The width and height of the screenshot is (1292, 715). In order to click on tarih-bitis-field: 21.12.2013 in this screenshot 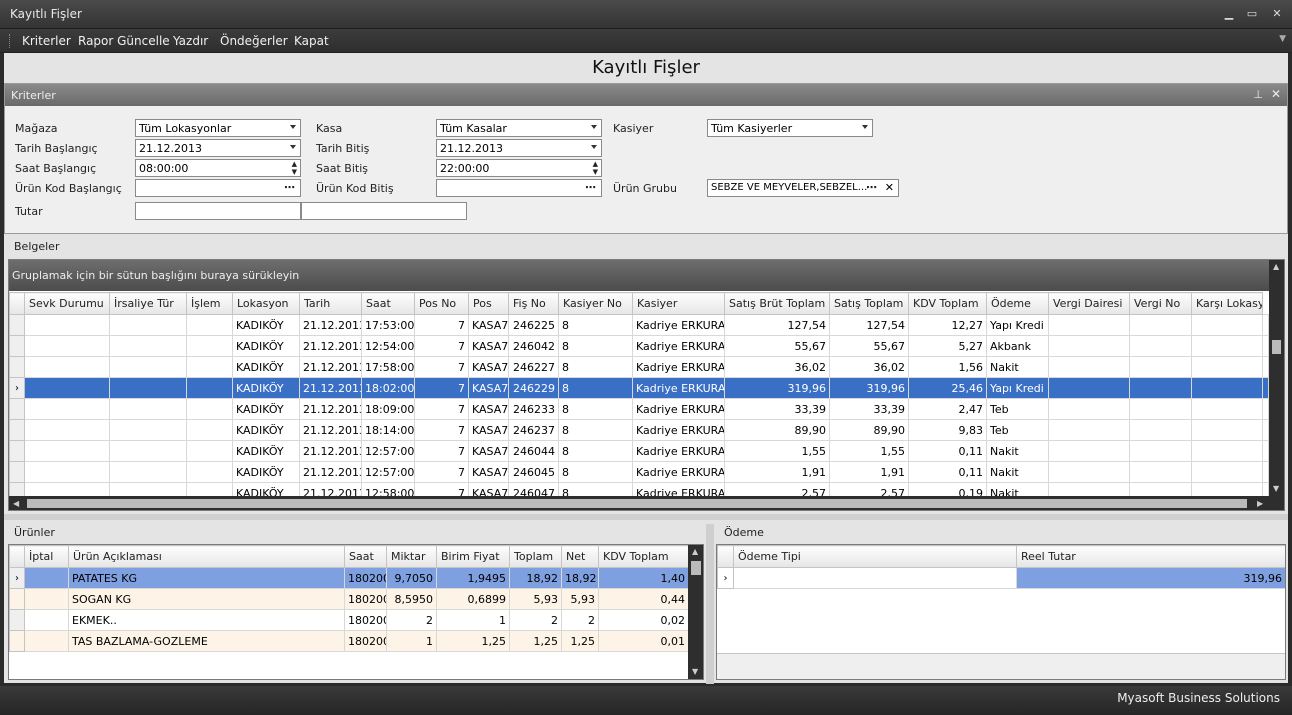, I will do `click(519, 148)`.